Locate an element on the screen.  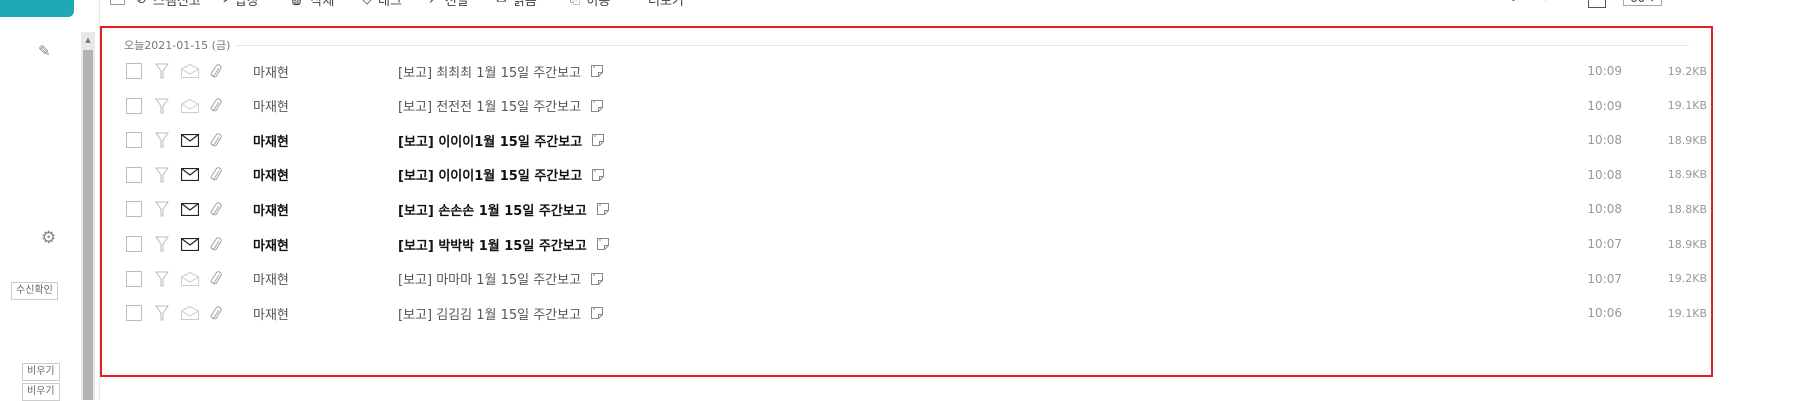
mail-row: 마재현 [보고] 마마마 1월 15일 주간보고 10:07 19.2KB is located at coordinates (906, 279).